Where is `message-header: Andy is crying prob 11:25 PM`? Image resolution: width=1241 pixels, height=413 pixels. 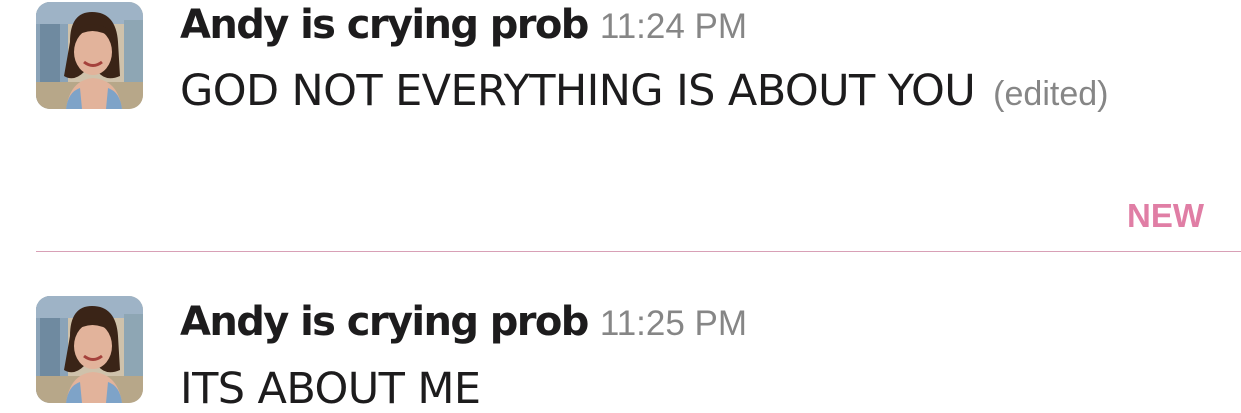 message-header: Andy is crying prob 11:25 PM is located at coordinates (463, 322).